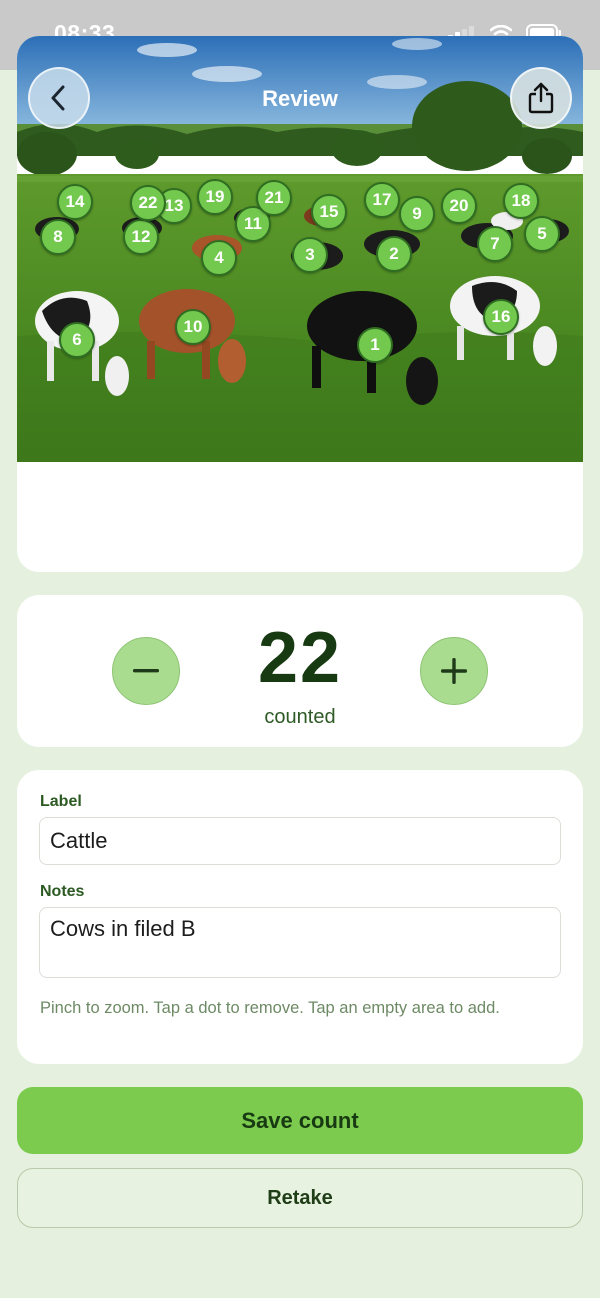 This screenshot has width=600, height=1298. I want to click on cow-marker-21: 21, so click(274, 198).